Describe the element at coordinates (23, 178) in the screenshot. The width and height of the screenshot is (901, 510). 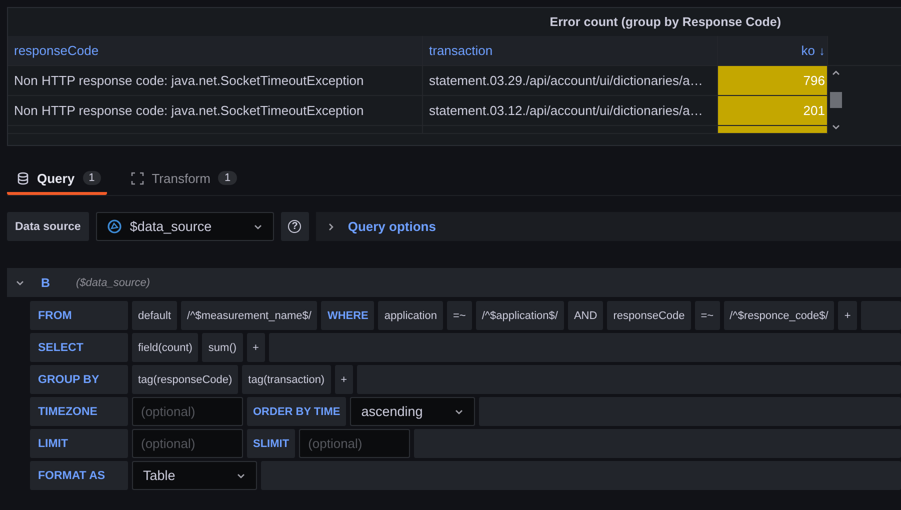
I see `database-icon` at that location.